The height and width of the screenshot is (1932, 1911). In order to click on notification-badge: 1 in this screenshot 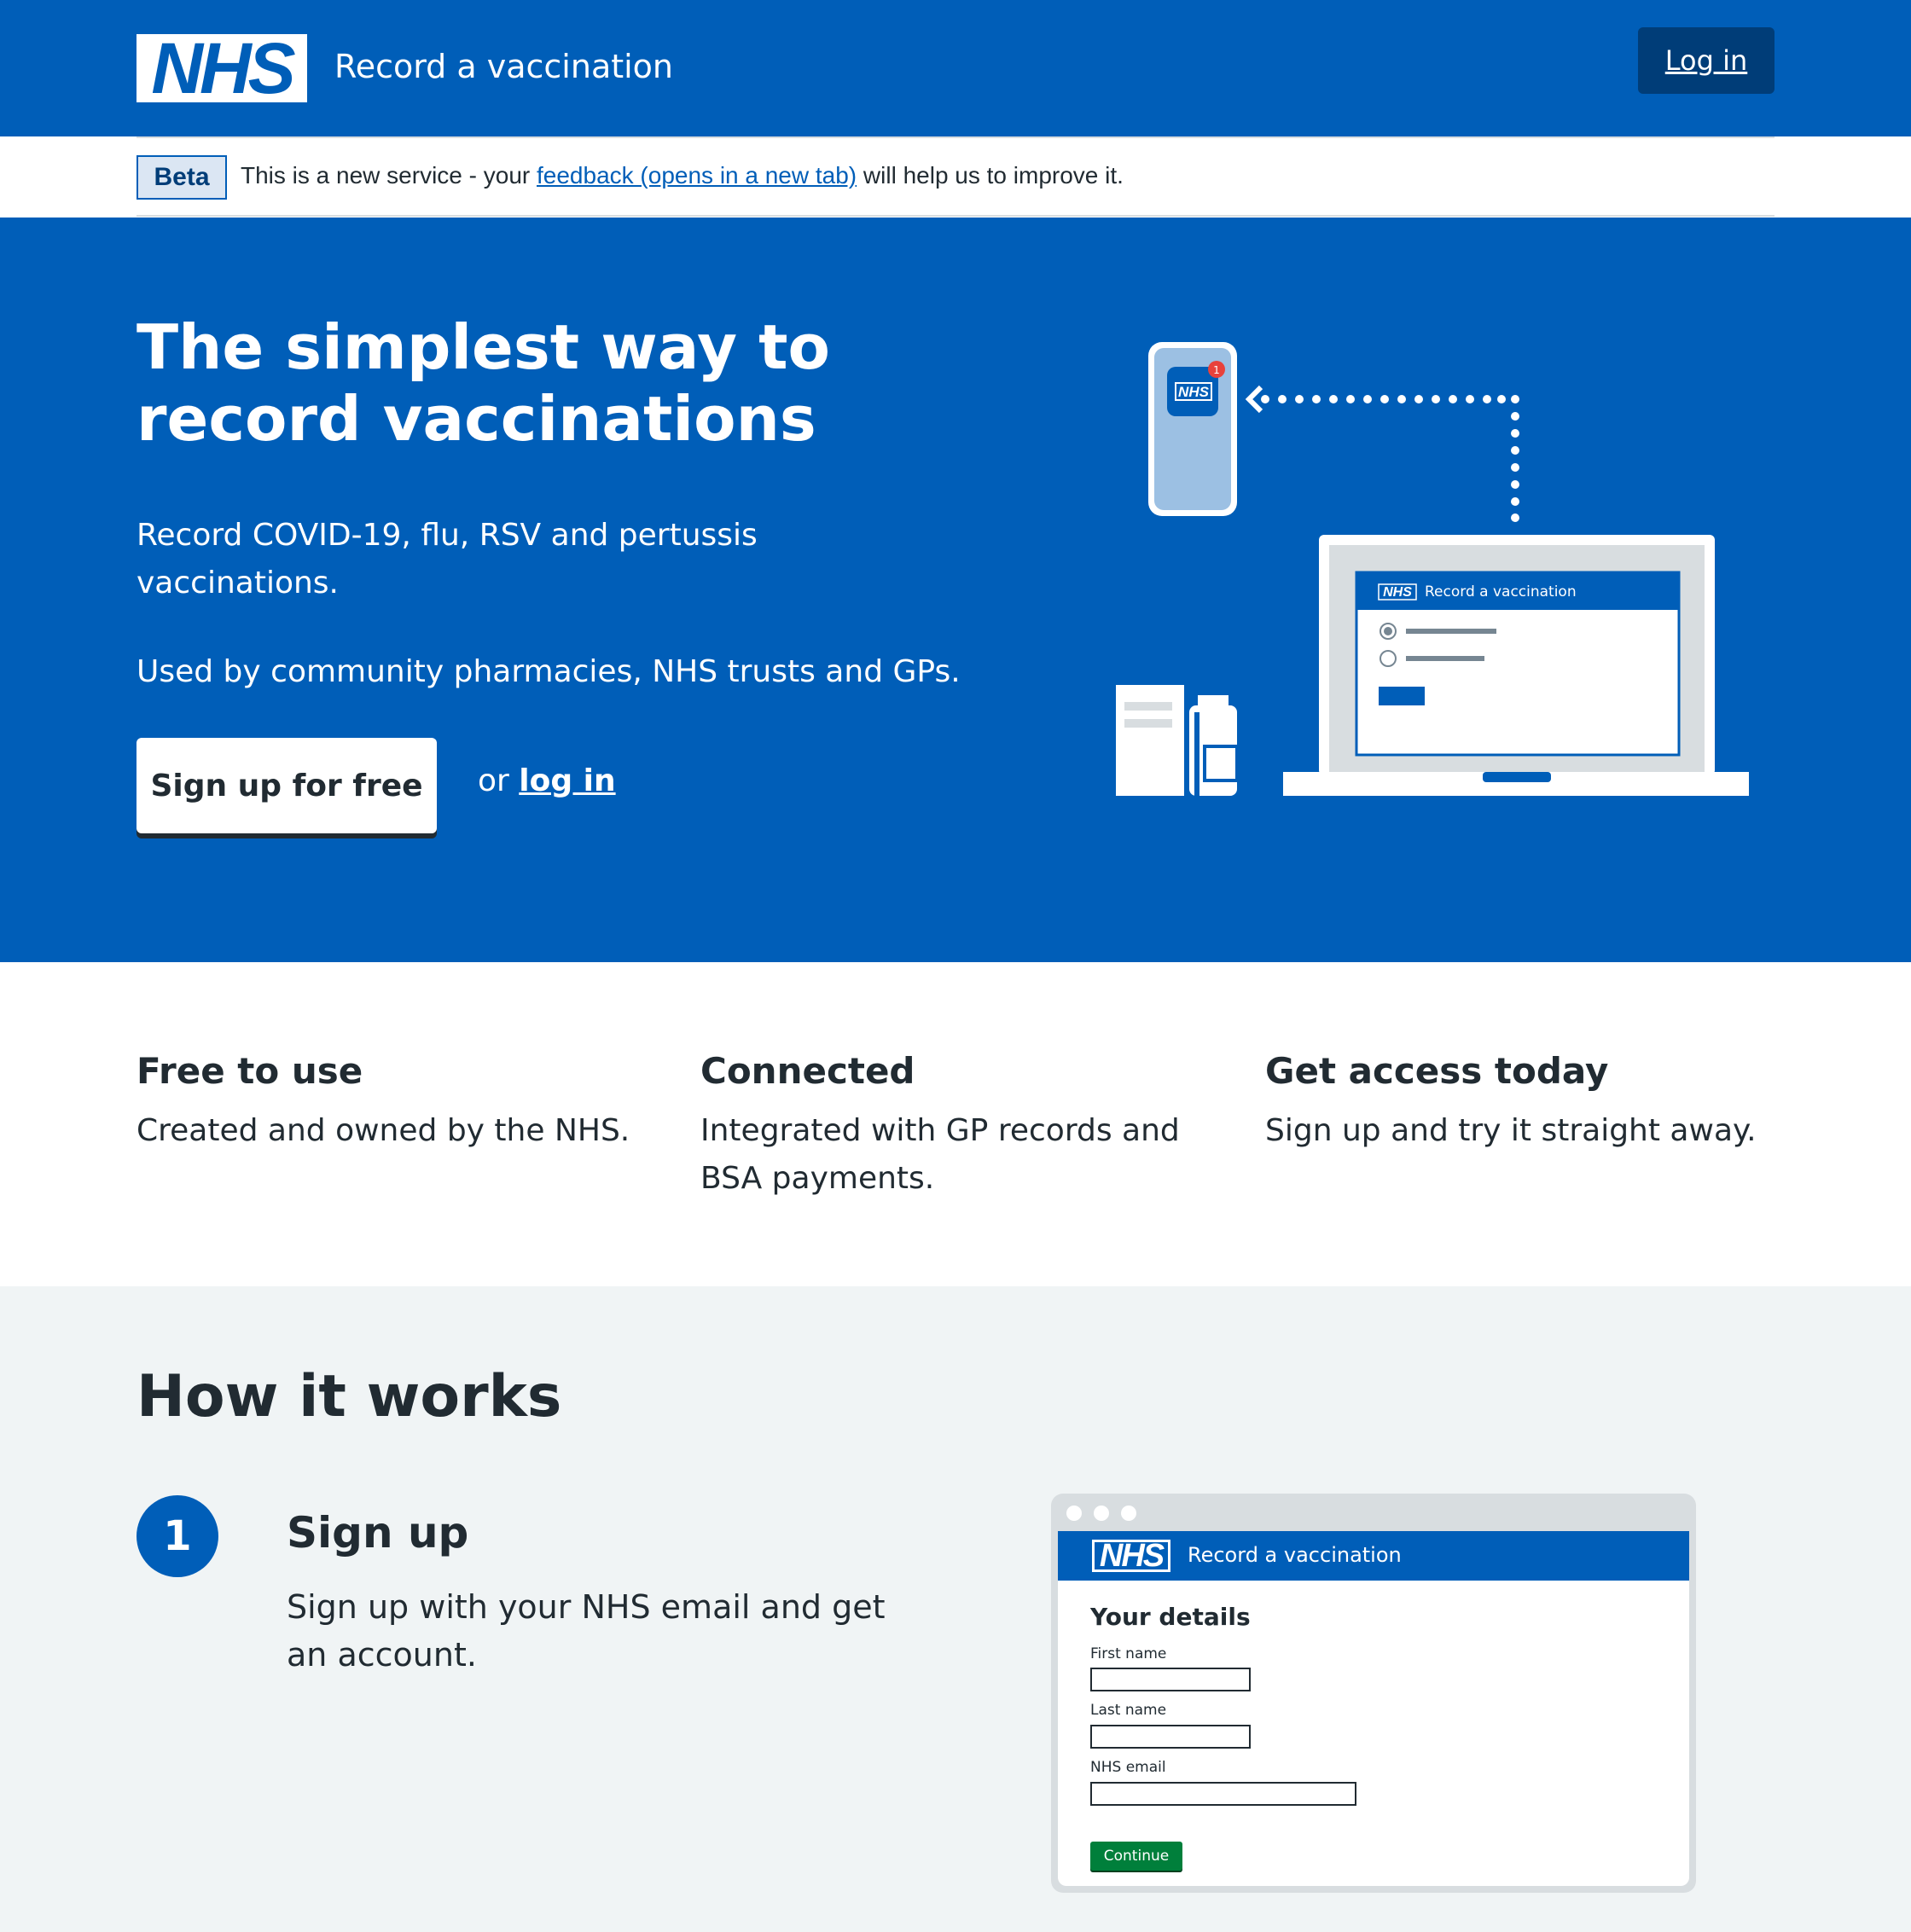, I will do `click(1216, 370)`.